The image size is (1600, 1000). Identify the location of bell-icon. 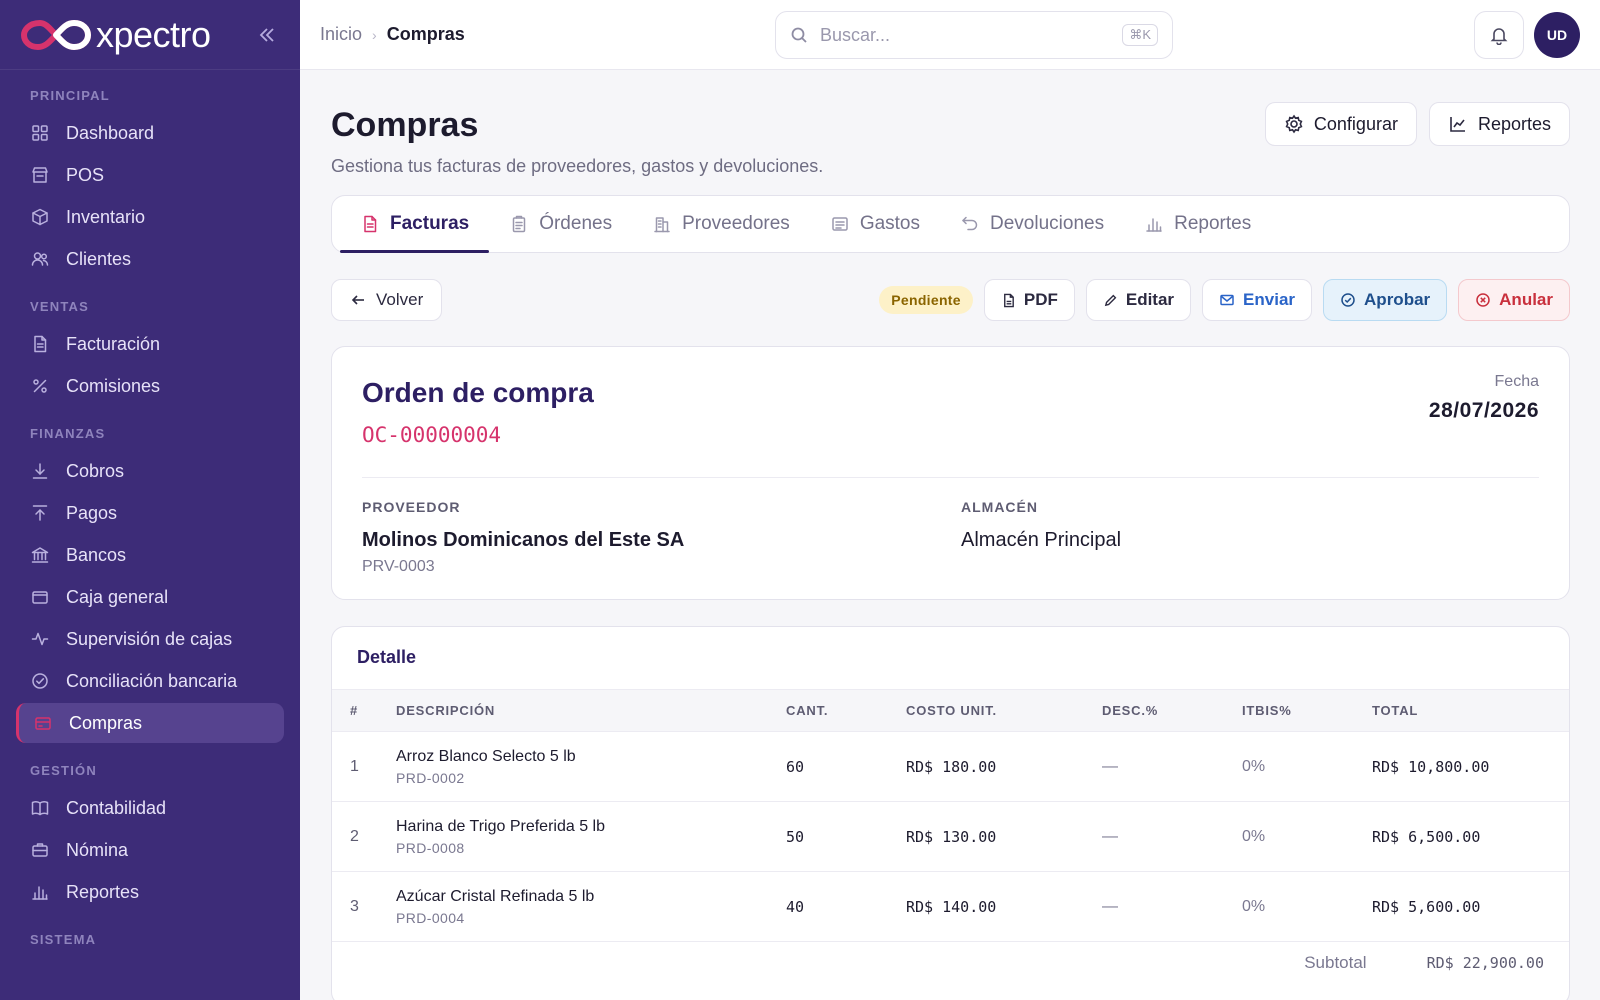
(1499, 36).